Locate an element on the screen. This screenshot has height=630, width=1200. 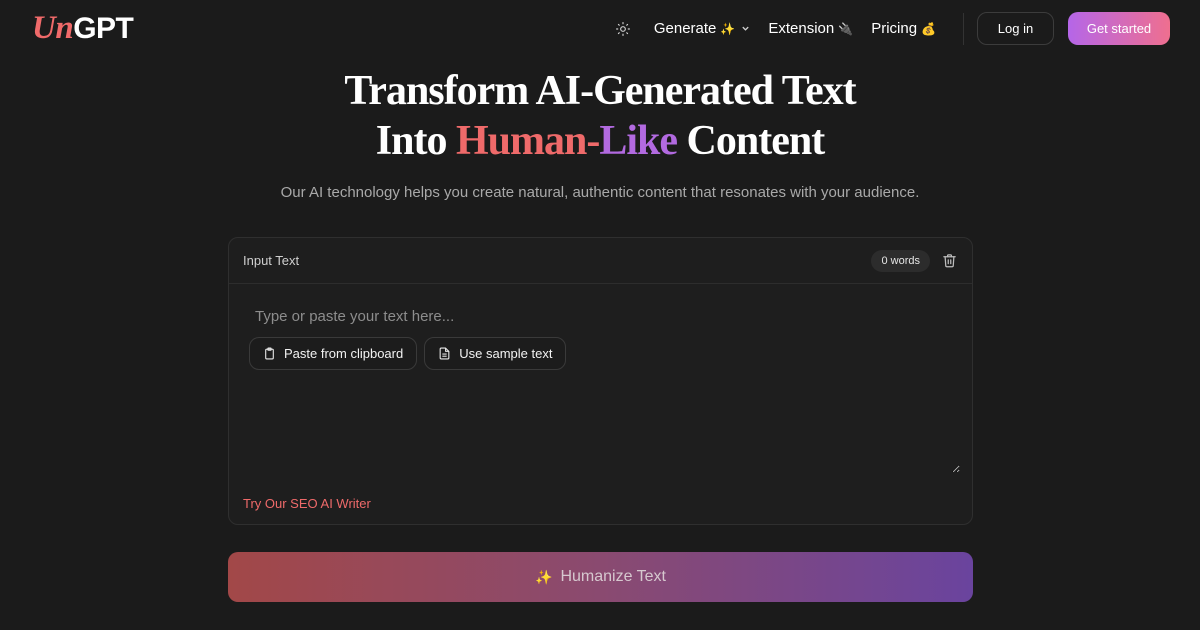
humanize-label: Humanize Text is located at coordinates (613, 576).